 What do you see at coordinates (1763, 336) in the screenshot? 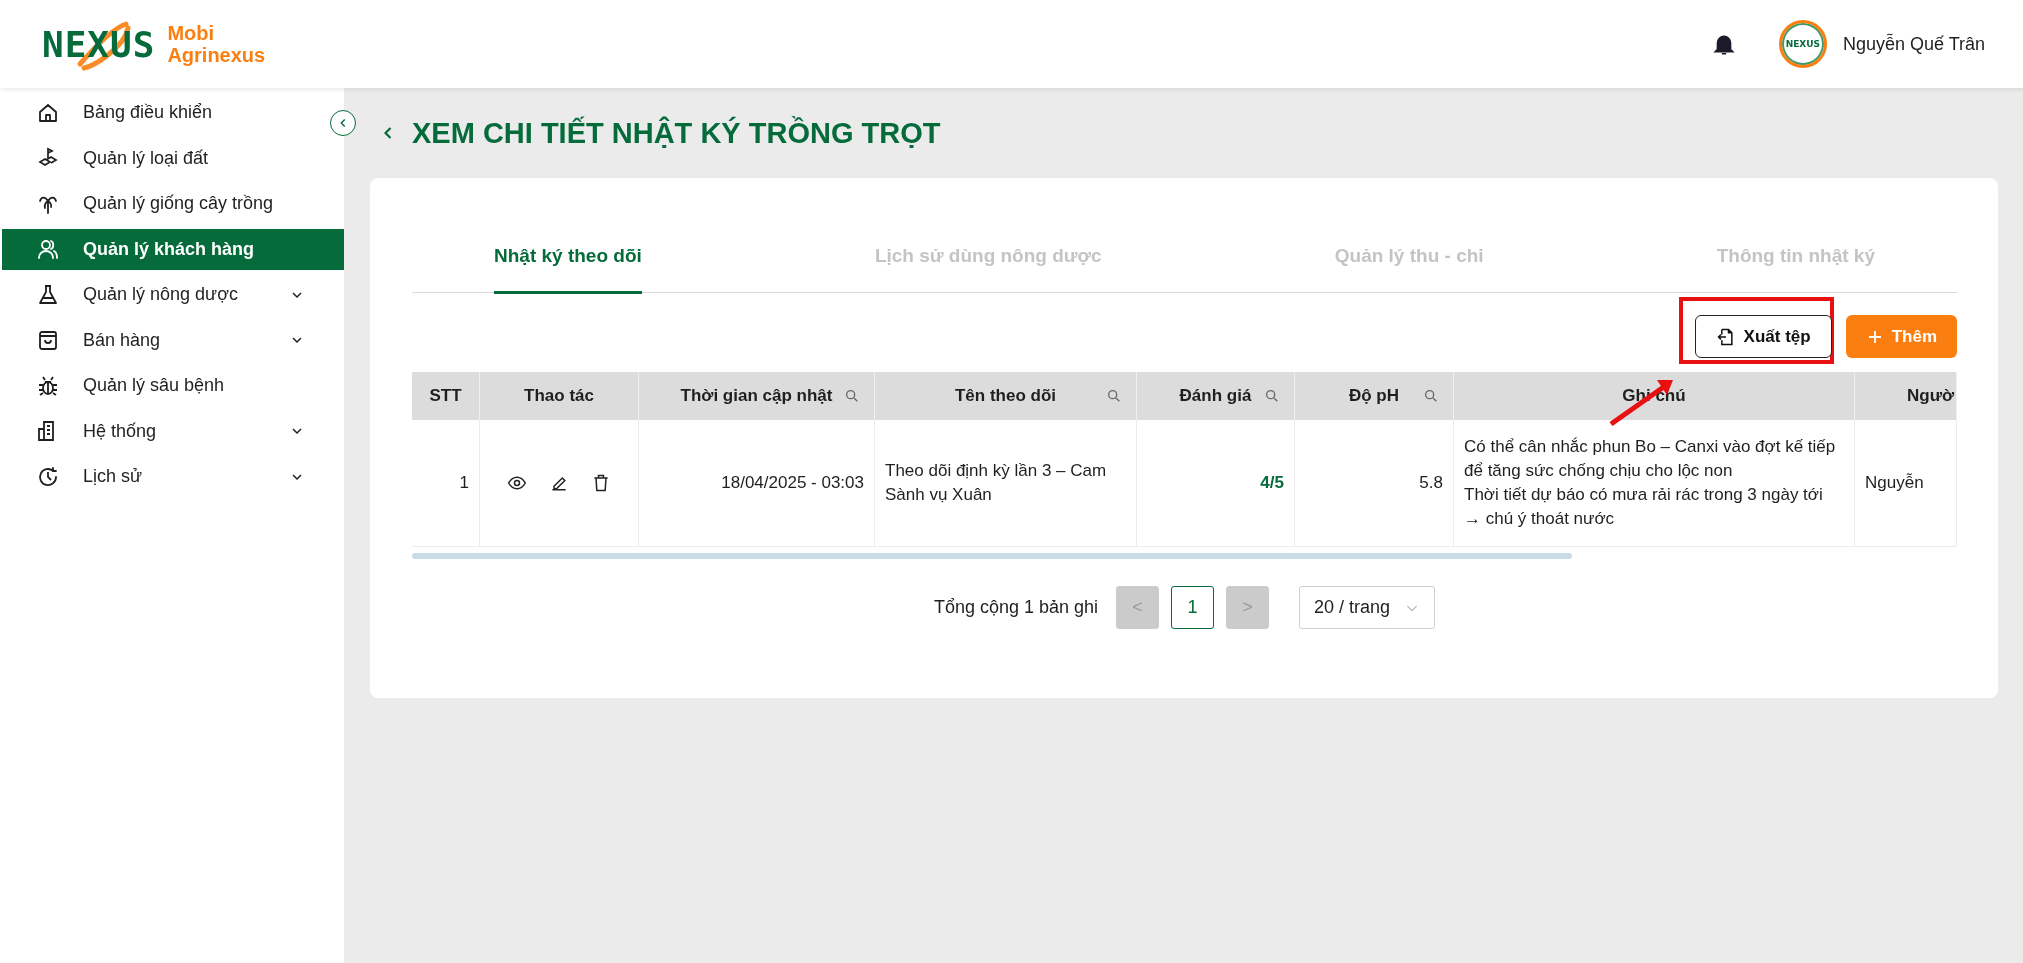
I see `export-button: Xuất tệp` at bounding box center [1763, 336].